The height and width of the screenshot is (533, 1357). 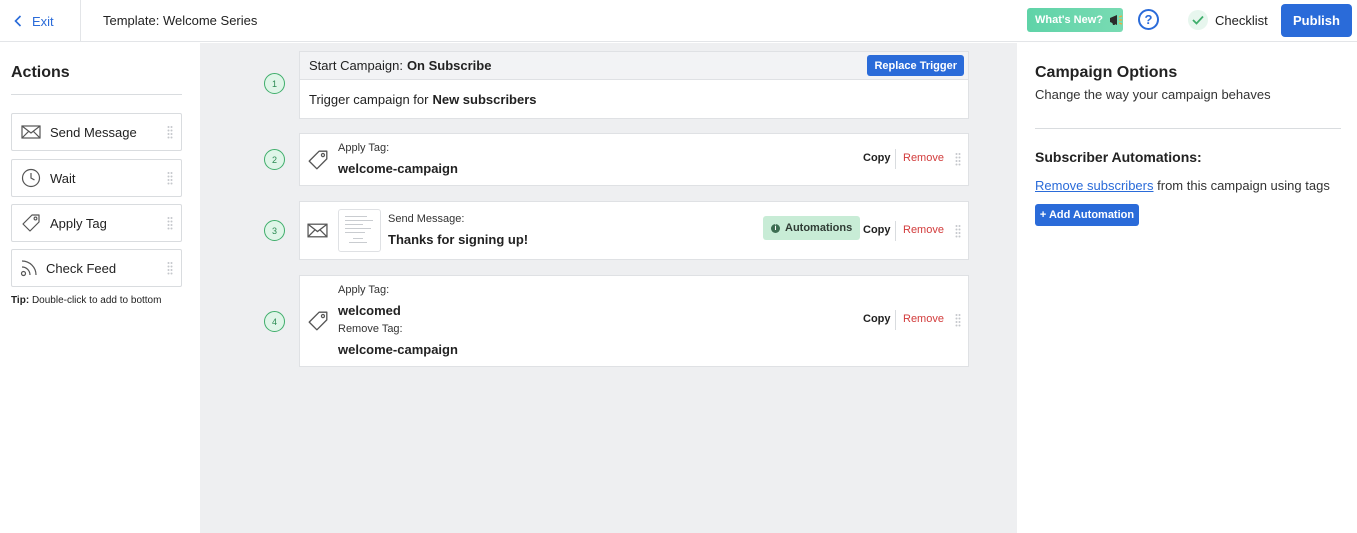 What do you see at coordinates (20, 300) in the screenshot?
I see `tip-prefix: Tip:` at bounding box center [20, 300].